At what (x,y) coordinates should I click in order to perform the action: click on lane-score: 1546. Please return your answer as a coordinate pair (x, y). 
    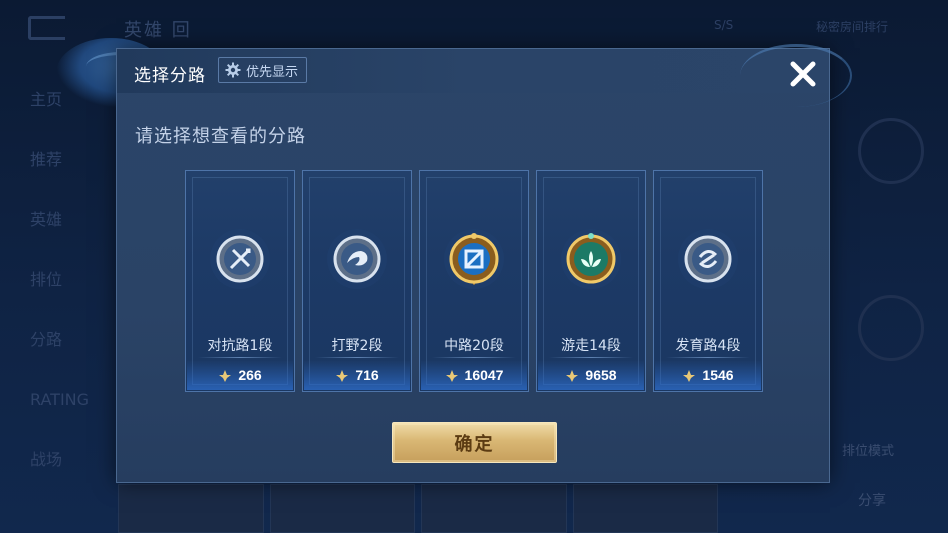
    Looking at the image, I should click on (718, 375).